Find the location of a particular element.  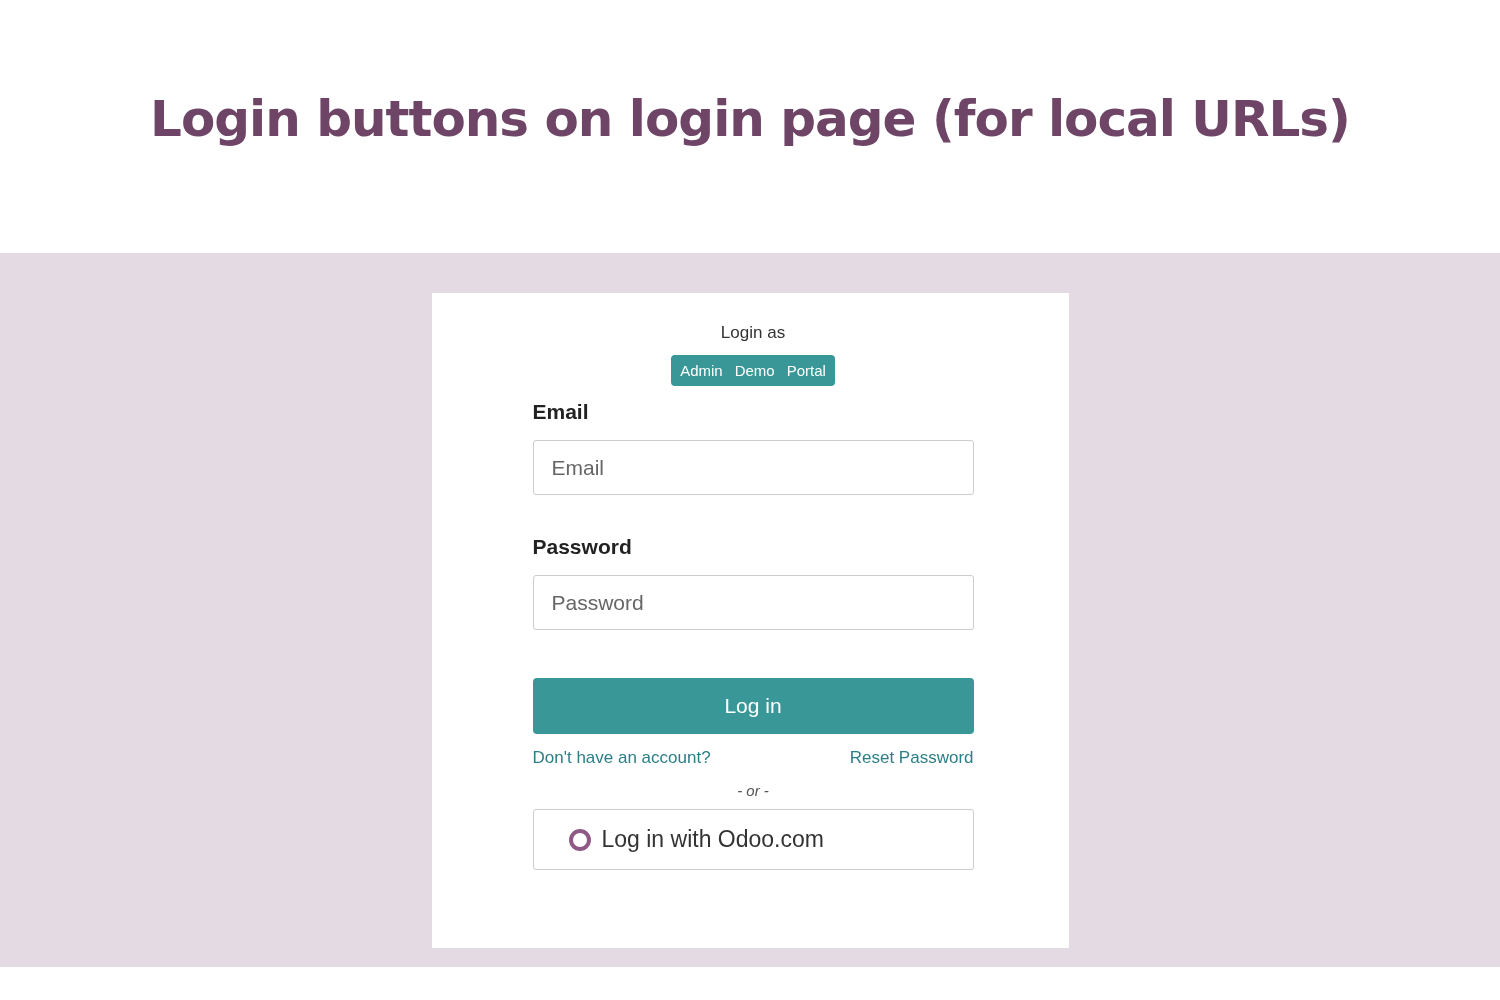

input-field: Password is located at coordinates (753, 602).